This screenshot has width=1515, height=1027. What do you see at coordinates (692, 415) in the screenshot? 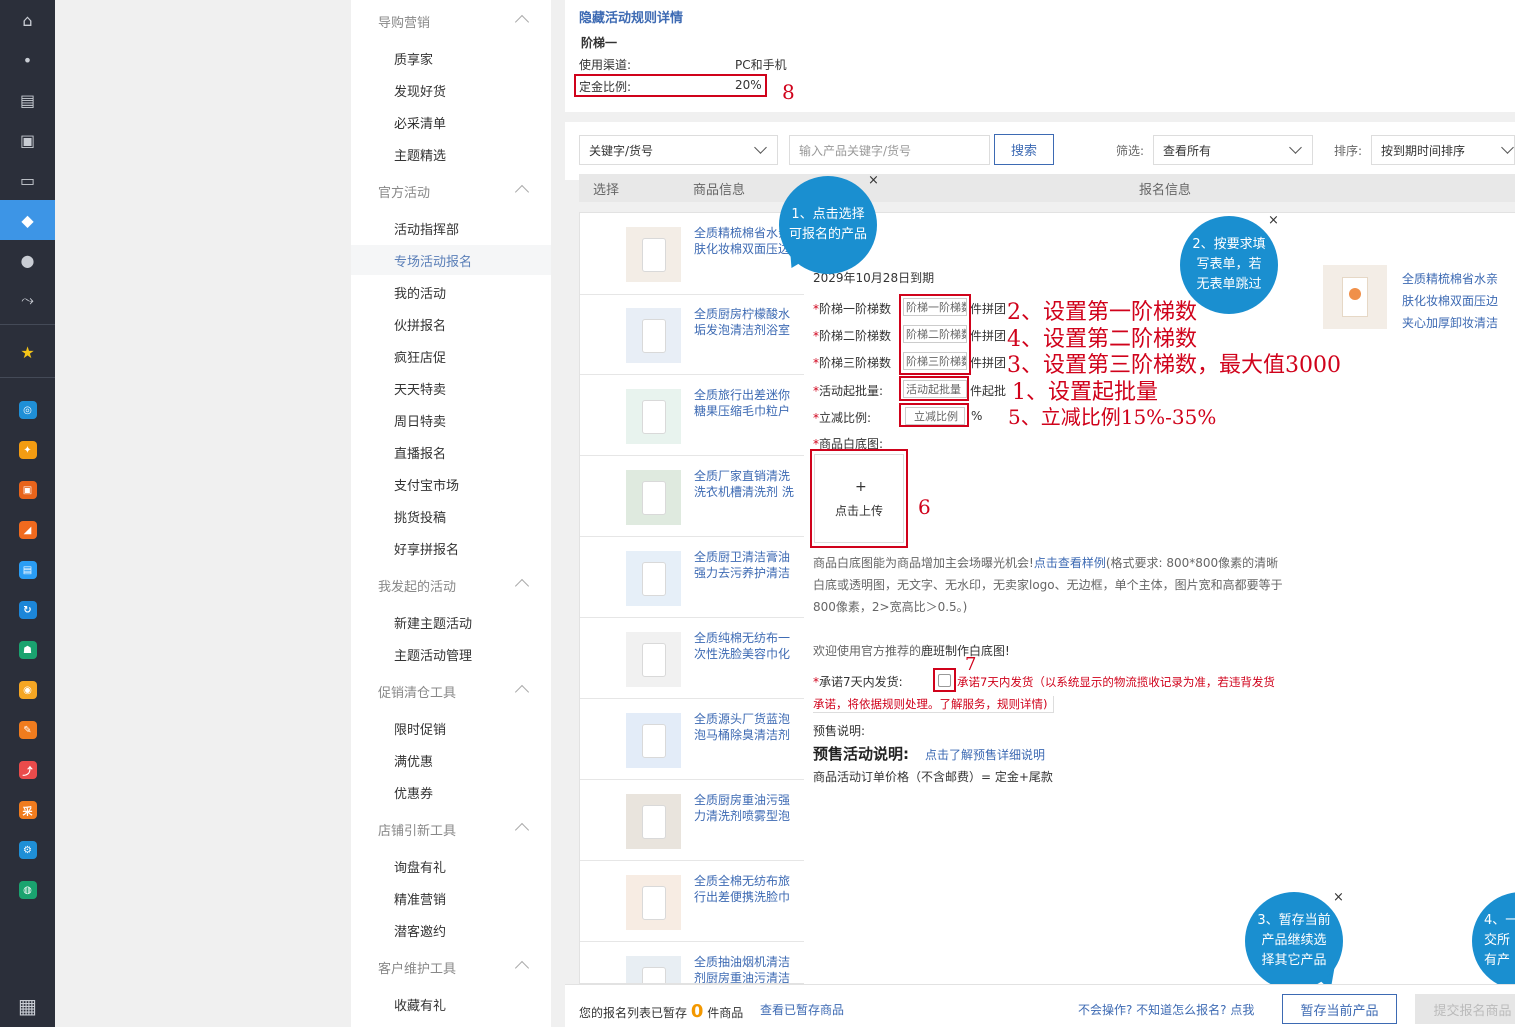
I see `product-row: 全质旅行出差迷你糖果压缩毛巾粒户` at bounding box center [692, 415].